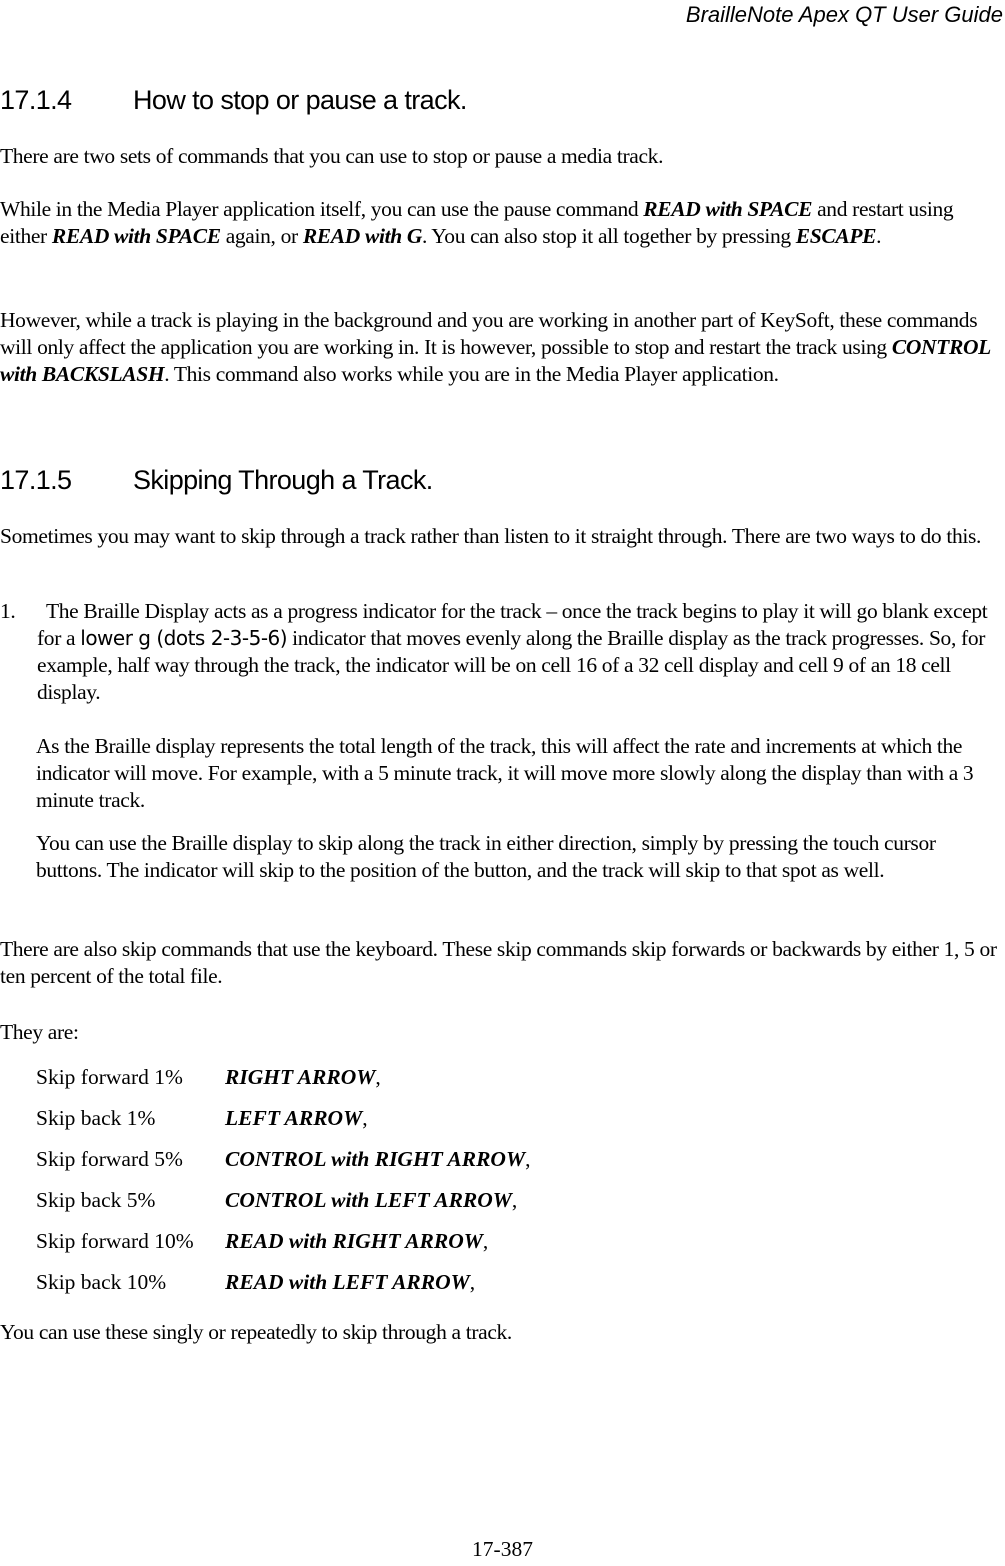 This screenshot has width=1005, height=1566. What do you see at coordinates (347, 1282) in the screenshot?
I see `command-keys: READ with LEFT ARROW` at bounding box center [347, 1282].